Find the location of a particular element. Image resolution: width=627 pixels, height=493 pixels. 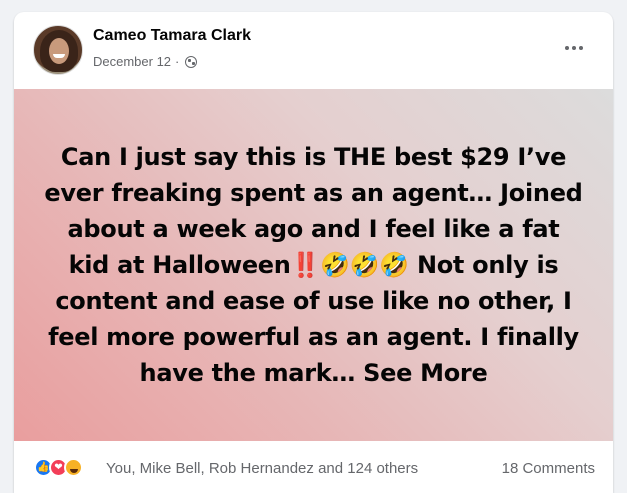

post-header: Cameo Tamara Clark December 12 · is located at coordinates (313, 50).